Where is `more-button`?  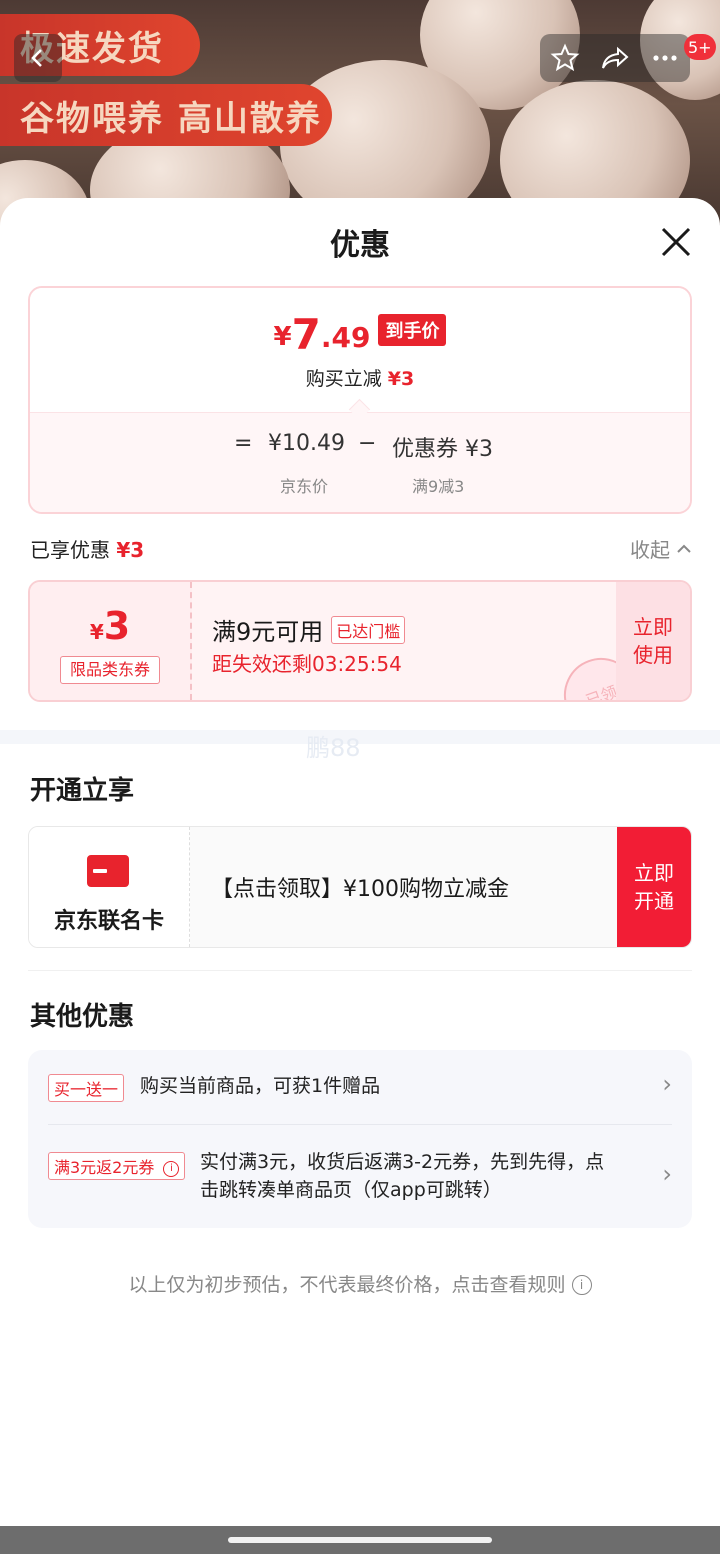 more-button is located at coordinates (665, 58).